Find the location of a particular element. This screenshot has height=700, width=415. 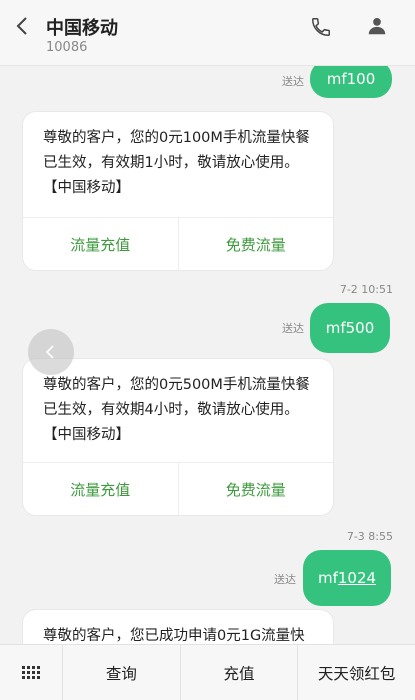

sent-message-text: mf is located at coordinates (327, 578).